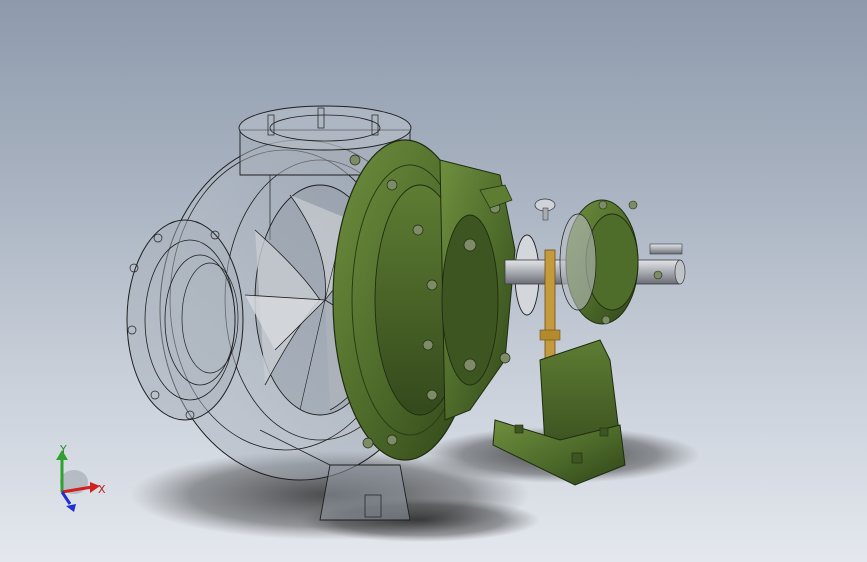 This screenshot has width=867, height=562. I want to click on coordinate-triad: Y X, so click(80, 480).